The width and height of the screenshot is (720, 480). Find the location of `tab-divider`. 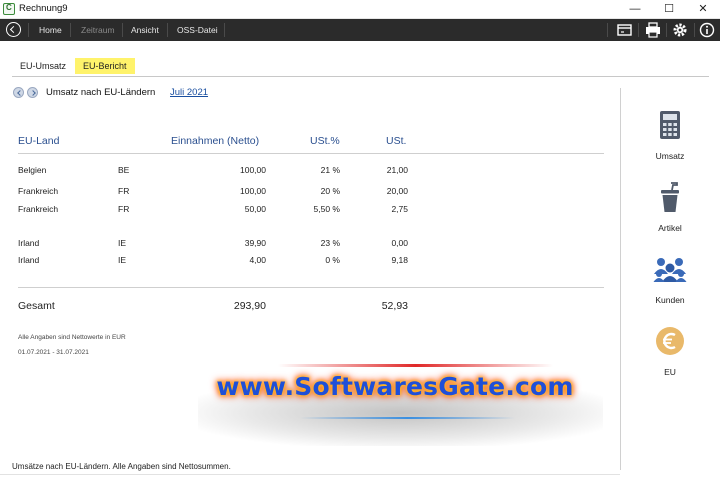

tab-divider is located at coordinates (360, 76).